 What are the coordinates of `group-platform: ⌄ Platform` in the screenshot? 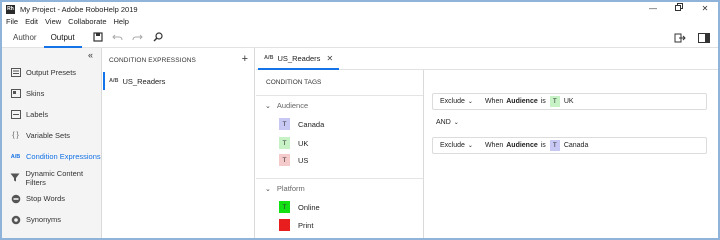 It's located at (285, 188).